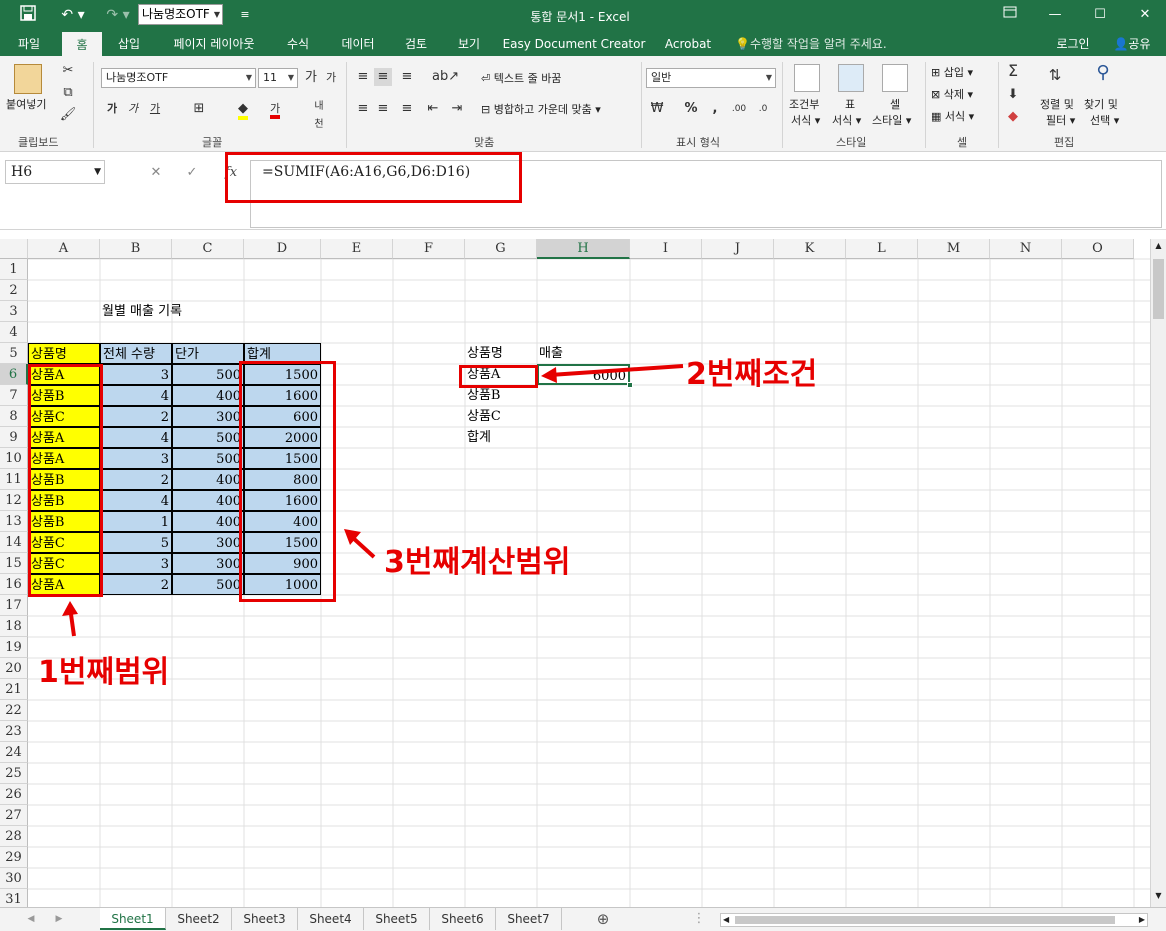 This screenshot has width=1166, height=931. What do you see at coordinates (583, 374) in the screenshot?
I see `active-cell-h6: 6000` at bounding box center [583, 374].